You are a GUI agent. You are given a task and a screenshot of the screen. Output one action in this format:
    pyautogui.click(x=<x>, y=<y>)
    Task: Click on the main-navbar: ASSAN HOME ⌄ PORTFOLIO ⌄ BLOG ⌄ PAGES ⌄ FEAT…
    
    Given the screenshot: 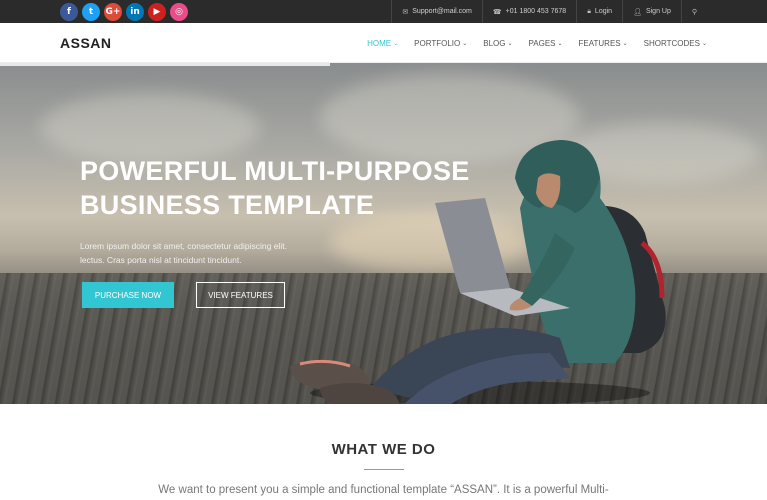 What is the action you would take?
    pyautogui.click(x=383, y=43)
    